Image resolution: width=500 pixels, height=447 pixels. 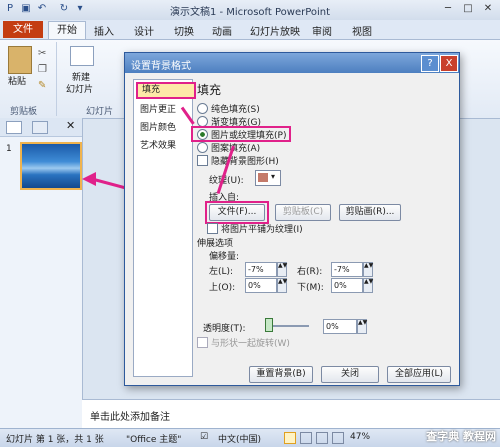 What do you see at coordinates (161, 66) in the screenshot?
I see `dialog-title: 设置背景格式` at bounding box center [161, 66].